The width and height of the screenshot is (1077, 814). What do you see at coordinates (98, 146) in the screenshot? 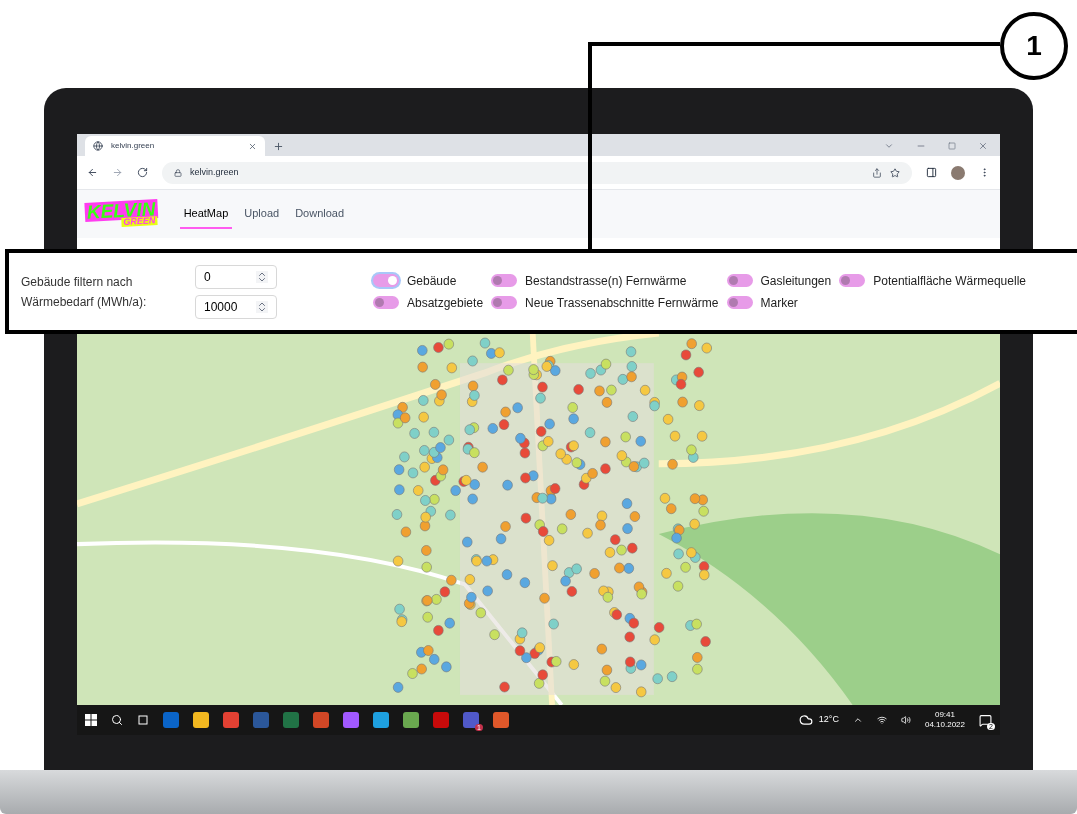
I see `globe-icon` at bounding box center [98, 146].